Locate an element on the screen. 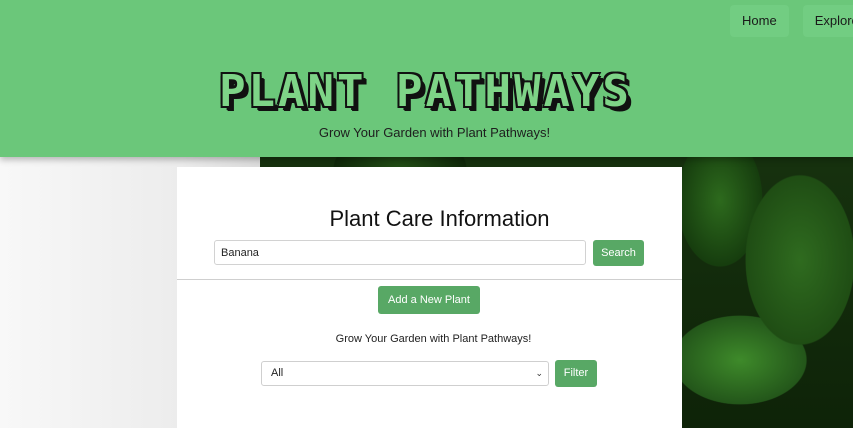 The width and height of the screenshot is (853, 428). card-title: Plant Care Information is located at coordinates (439, 218).